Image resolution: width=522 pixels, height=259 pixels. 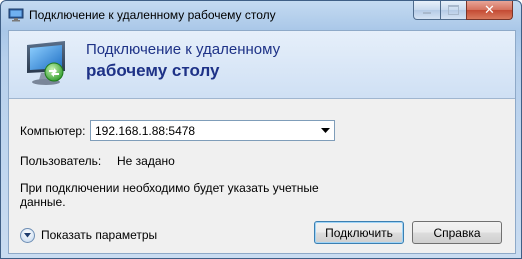 What do you see at coordinates (16, 15) in the screenshot?
I see `remote-desktop-icon` at bounding box center [16, 15].